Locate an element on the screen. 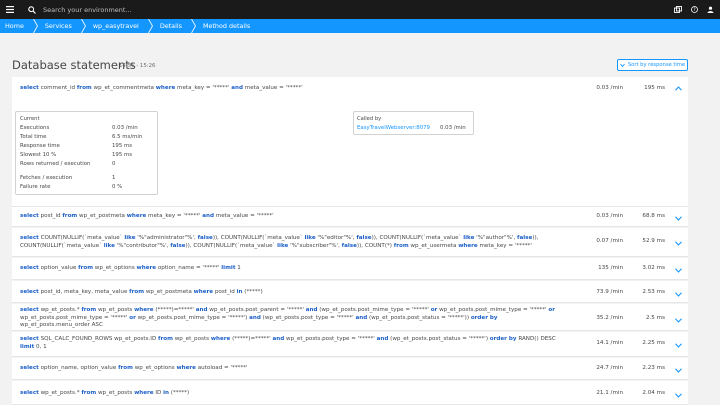  breadcrumb-services: Services is located at coordinates (60, 26).